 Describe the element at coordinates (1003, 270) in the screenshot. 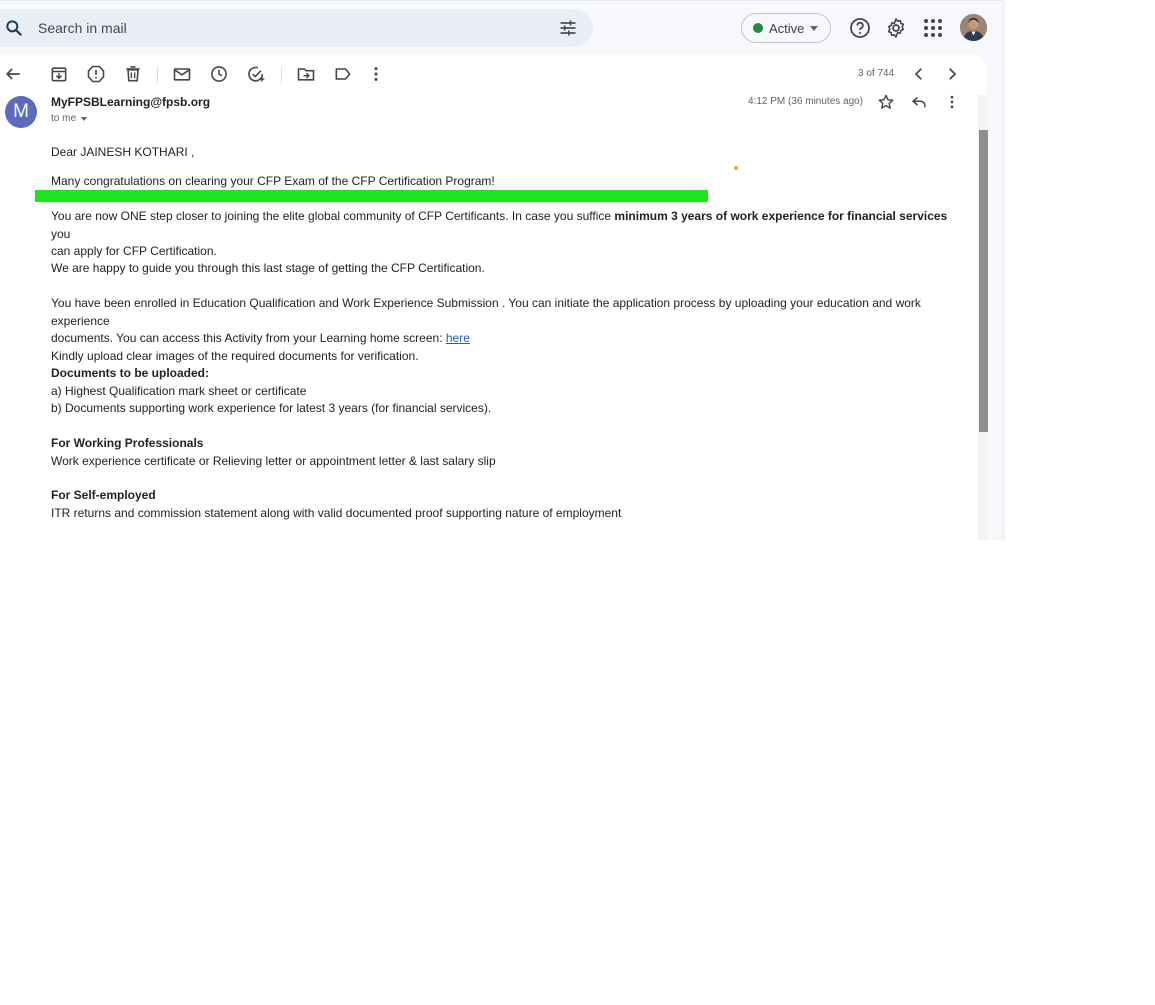

I see `right-edge` at that location.